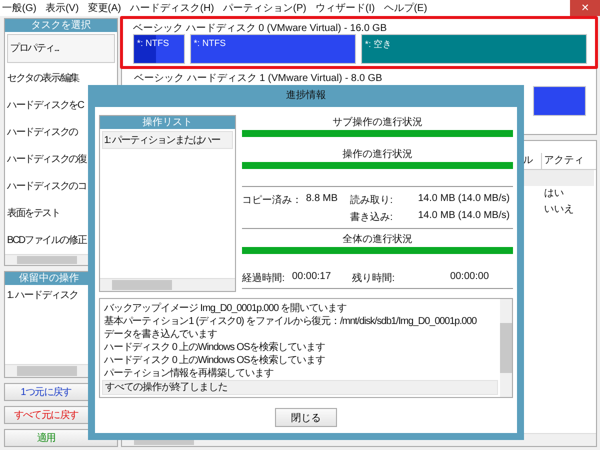 The width and height of the screenshot is (600, 450). What do you see at coordinates (559, 210) in the screenshot?
I see `table-cell-text: いいえ` at bounding box center [559, 210].